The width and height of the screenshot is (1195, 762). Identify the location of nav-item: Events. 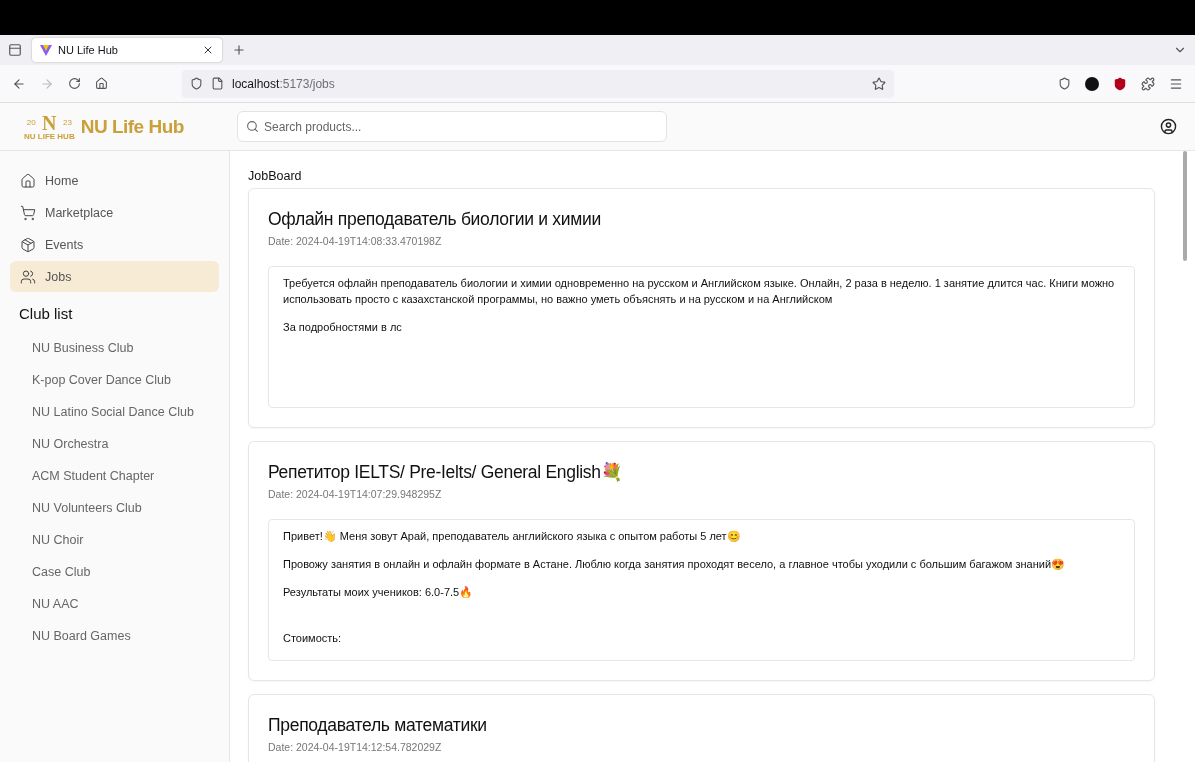
(114, 244).